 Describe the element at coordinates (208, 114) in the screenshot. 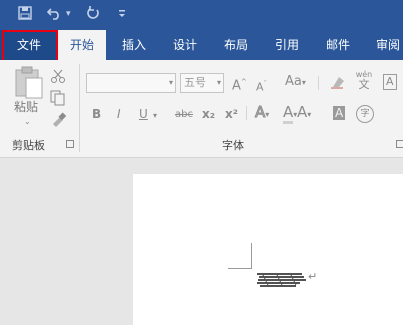

I see `subscript-button: x₂` at that location.